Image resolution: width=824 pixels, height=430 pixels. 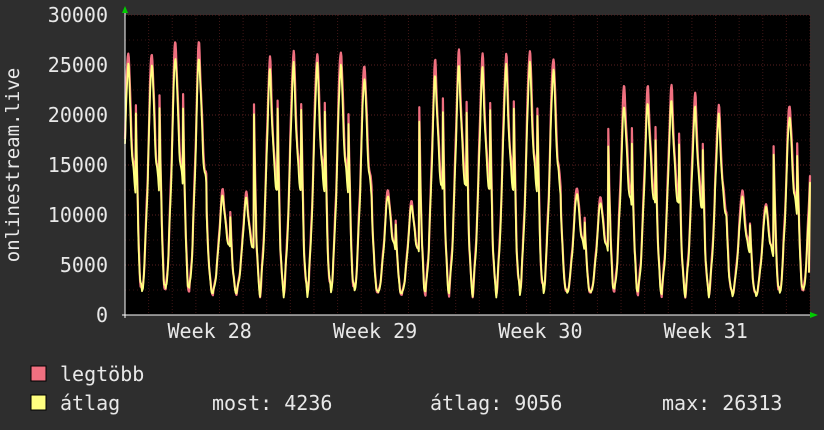 I want to click on y-tick-label: 25000, so click(x=78, y=65).